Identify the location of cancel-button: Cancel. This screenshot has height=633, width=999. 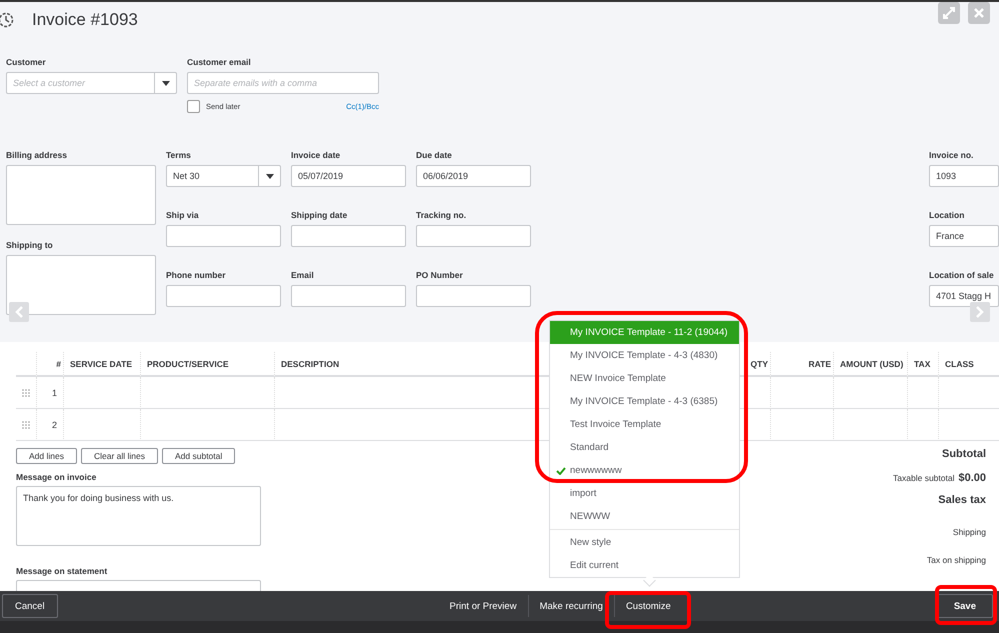
(30, 606).